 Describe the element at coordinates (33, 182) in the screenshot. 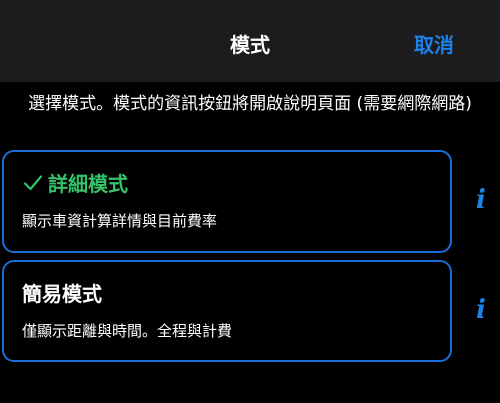

I see `checkmark-icon` at that location.